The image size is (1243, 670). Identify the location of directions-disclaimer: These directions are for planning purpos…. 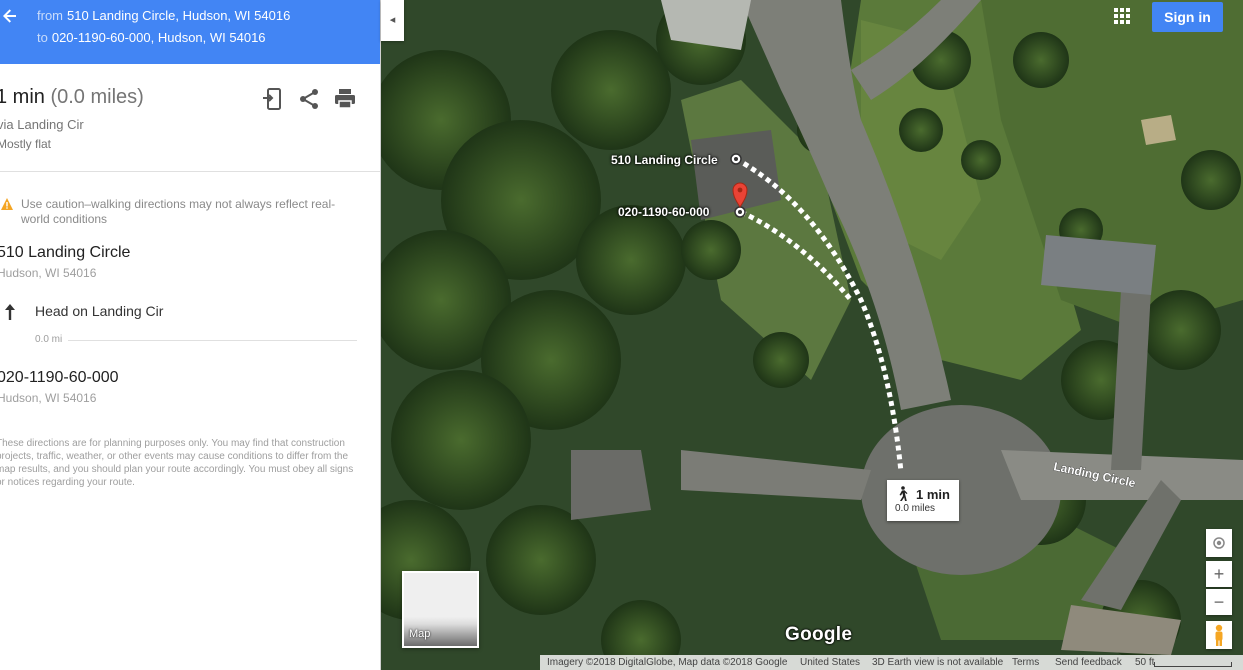
(177, 463).